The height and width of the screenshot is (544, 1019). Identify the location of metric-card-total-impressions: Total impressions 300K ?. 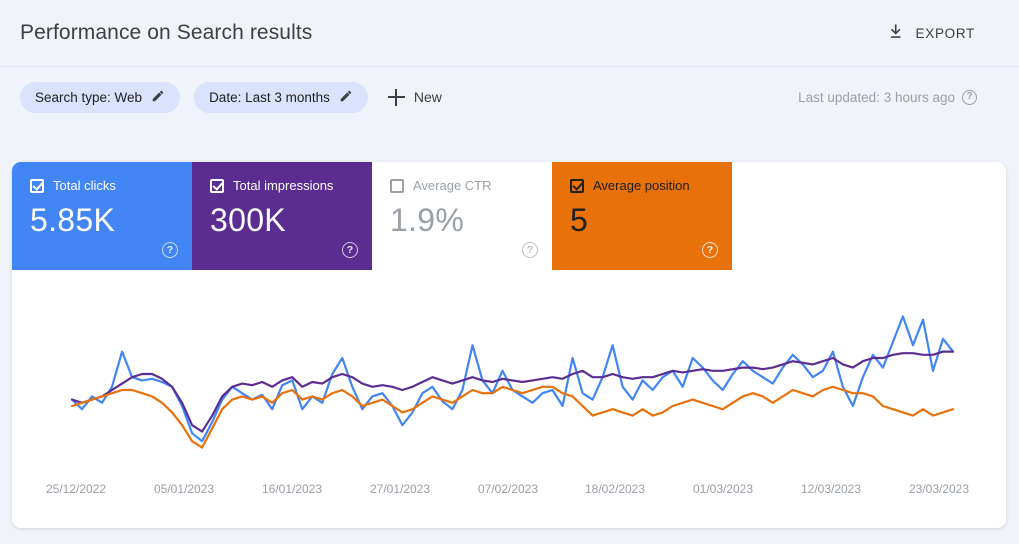
(282, 216).